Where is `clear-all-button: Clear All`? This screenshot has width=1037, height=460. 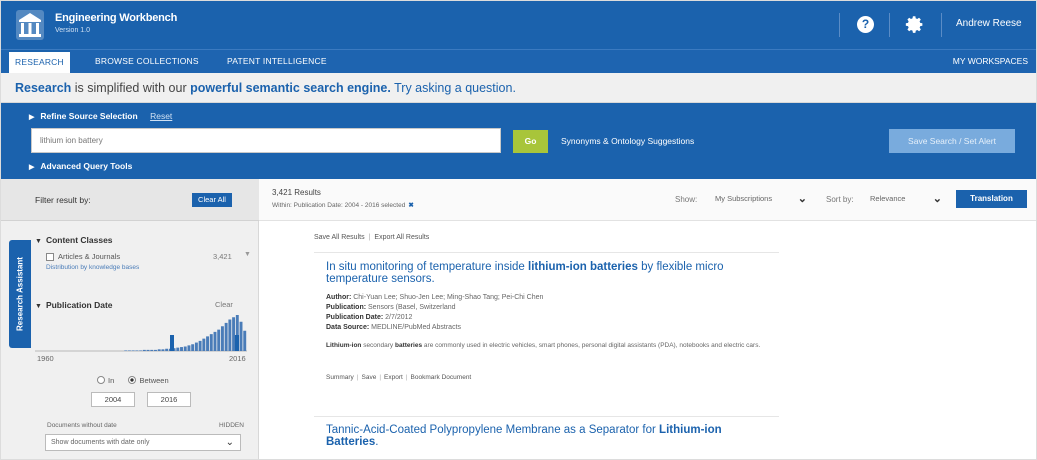
clear-all-button: Clear All is located at coordinates (212, 200).